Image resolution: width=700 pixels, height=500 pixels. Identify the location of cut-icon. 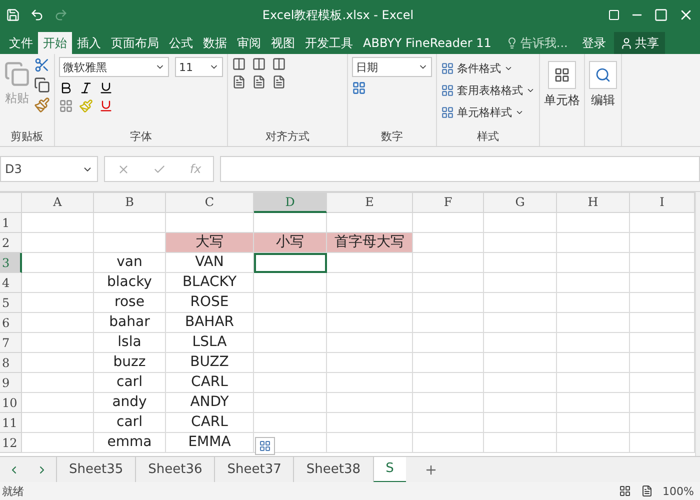
(42, 65).